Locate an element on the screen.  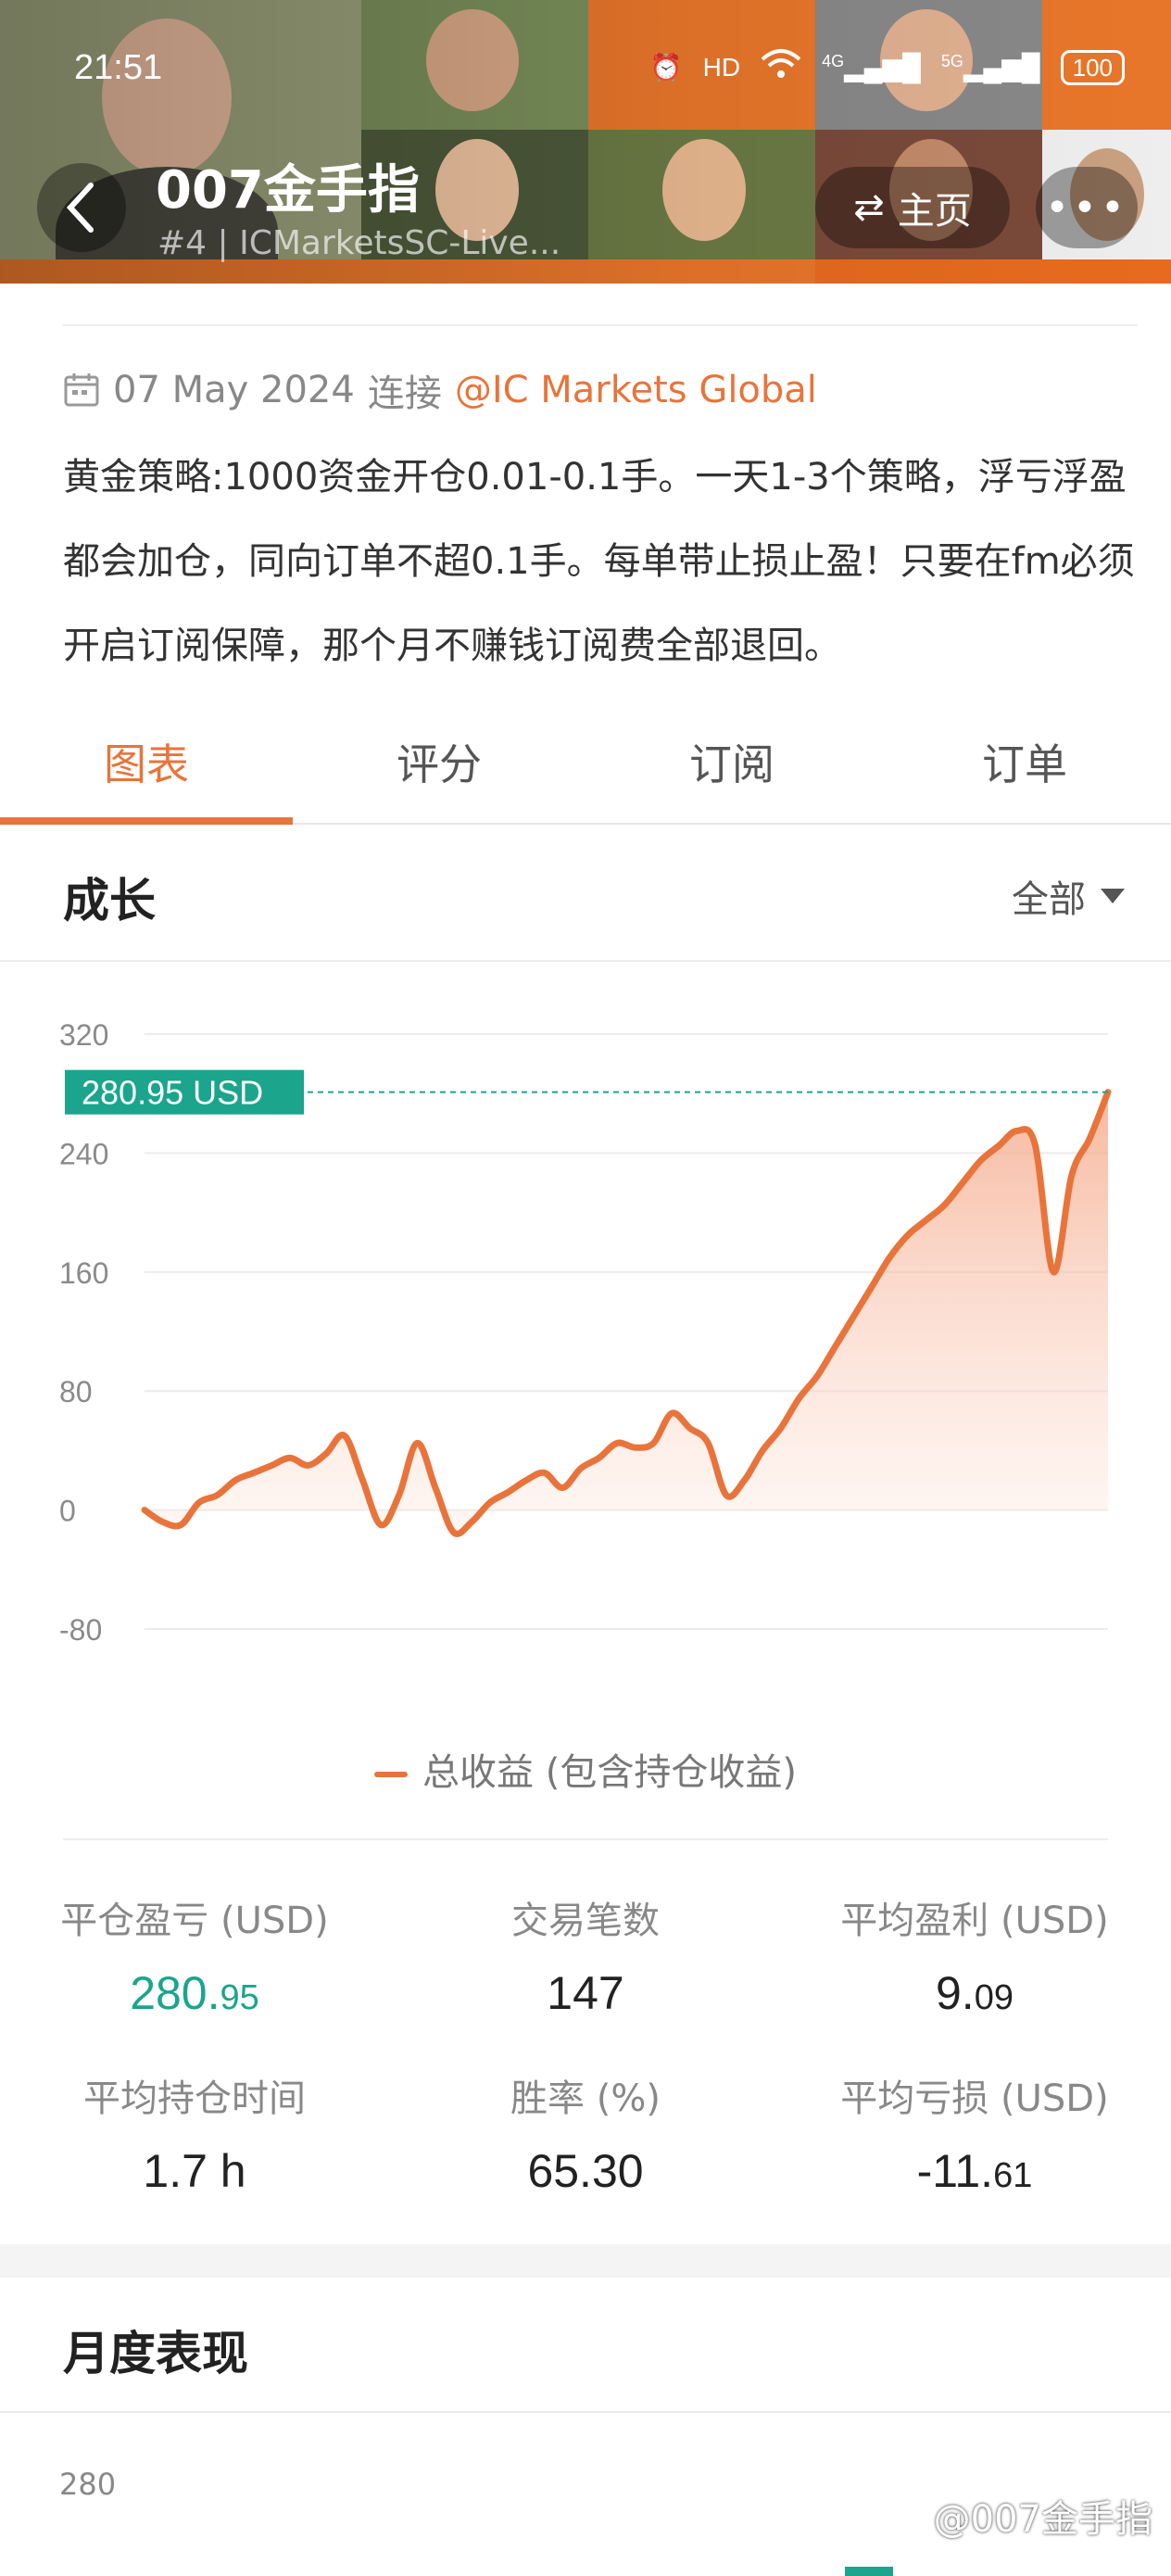
y-tick-label: 0 is located at coordinates (68, 1512).